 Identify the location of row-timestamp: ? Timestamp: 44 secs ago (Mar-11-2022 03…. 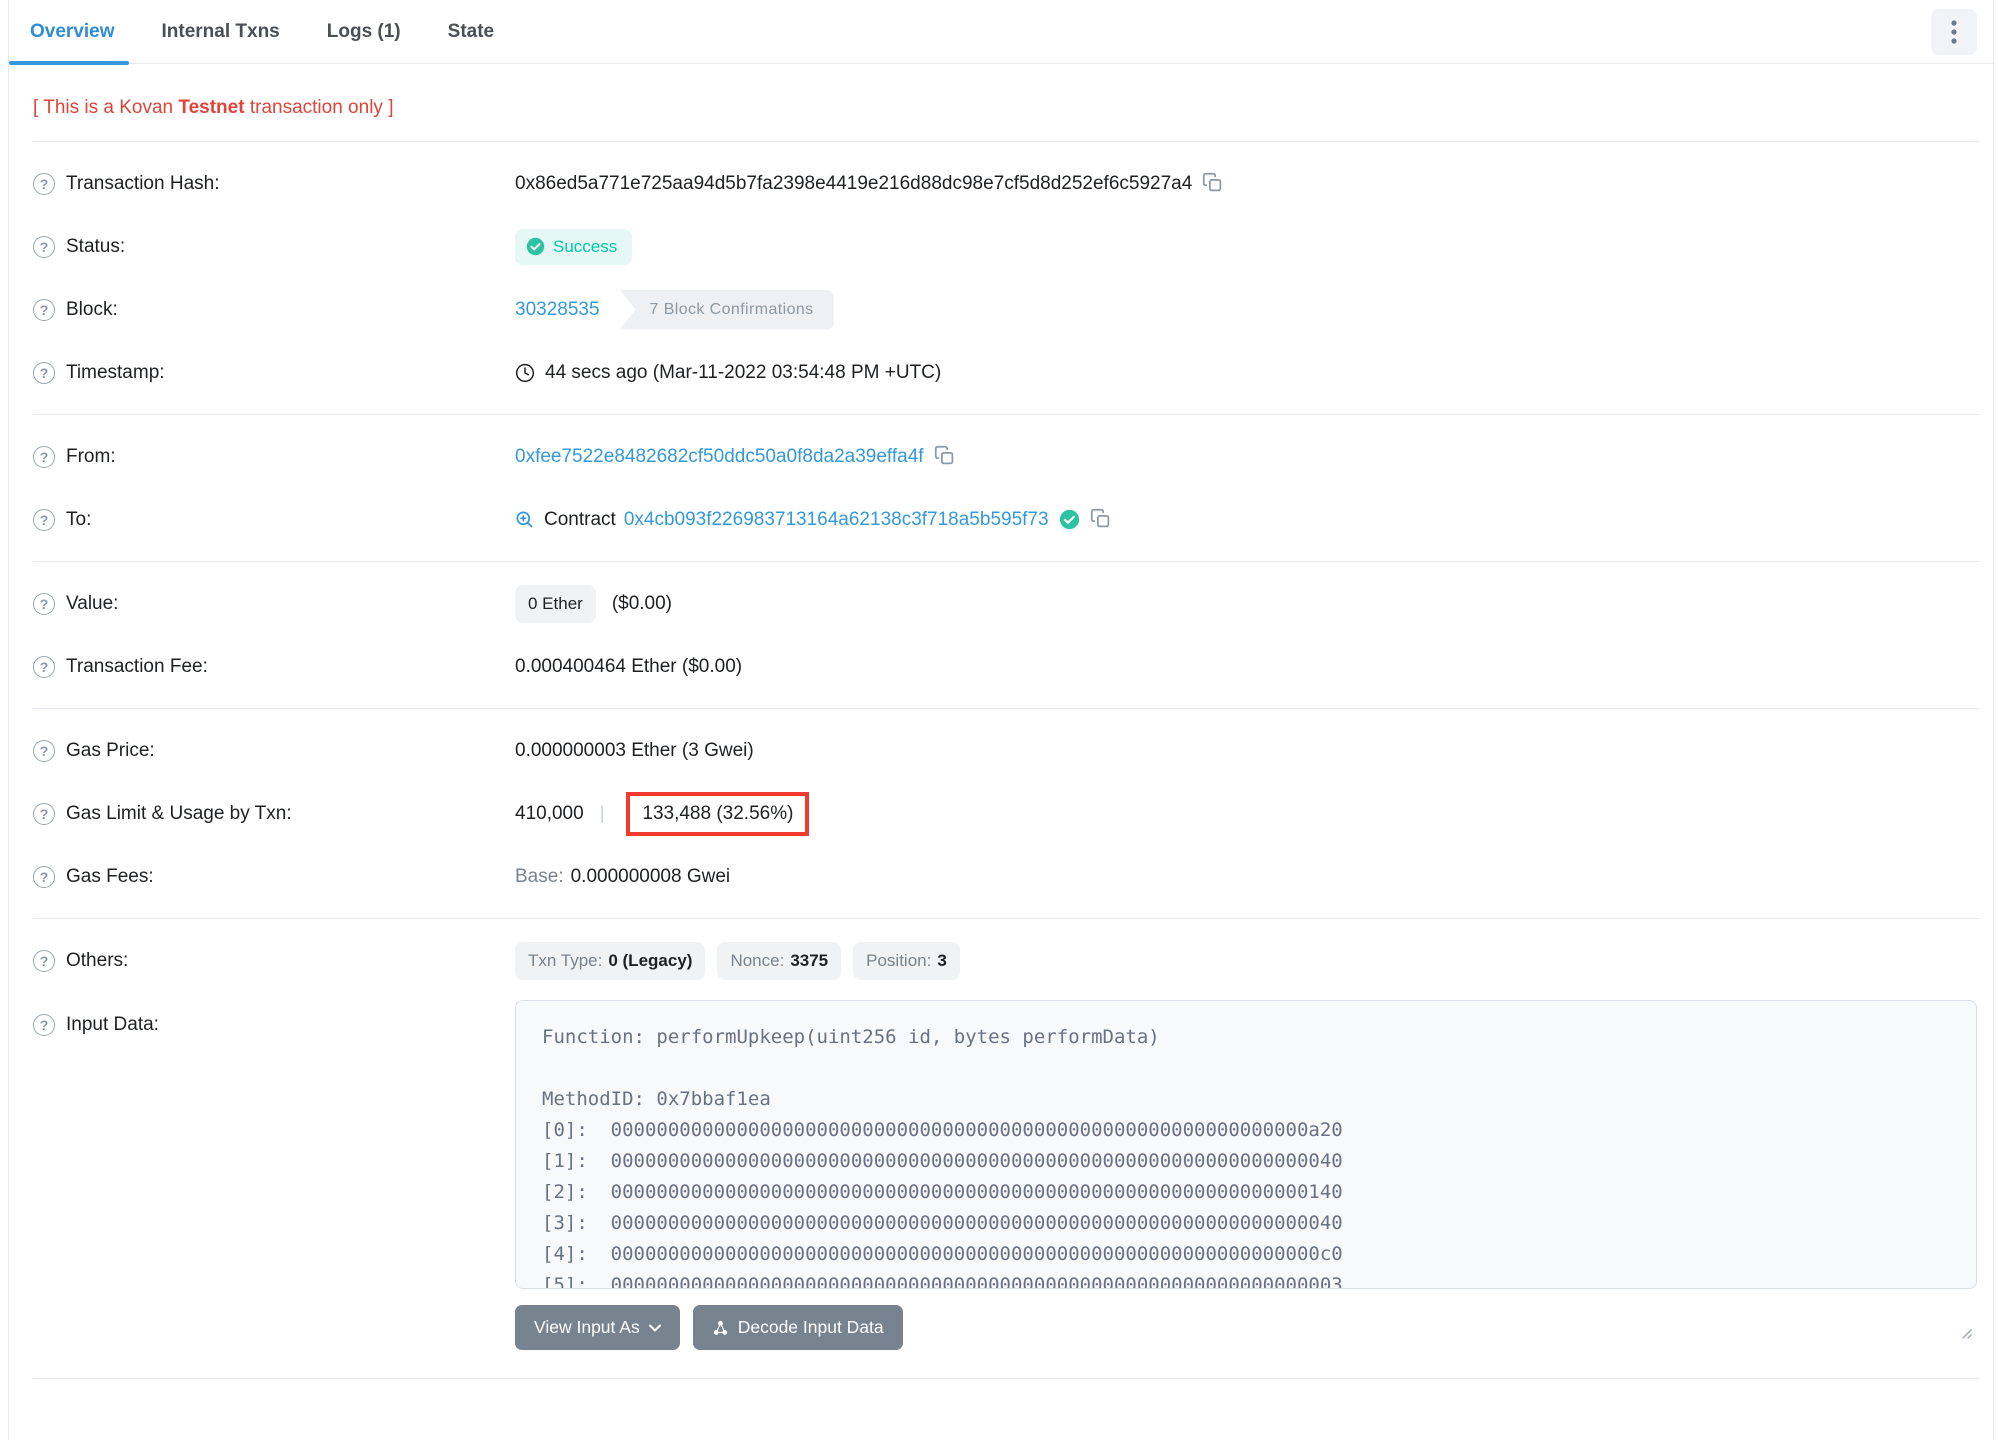
(1006, 372).